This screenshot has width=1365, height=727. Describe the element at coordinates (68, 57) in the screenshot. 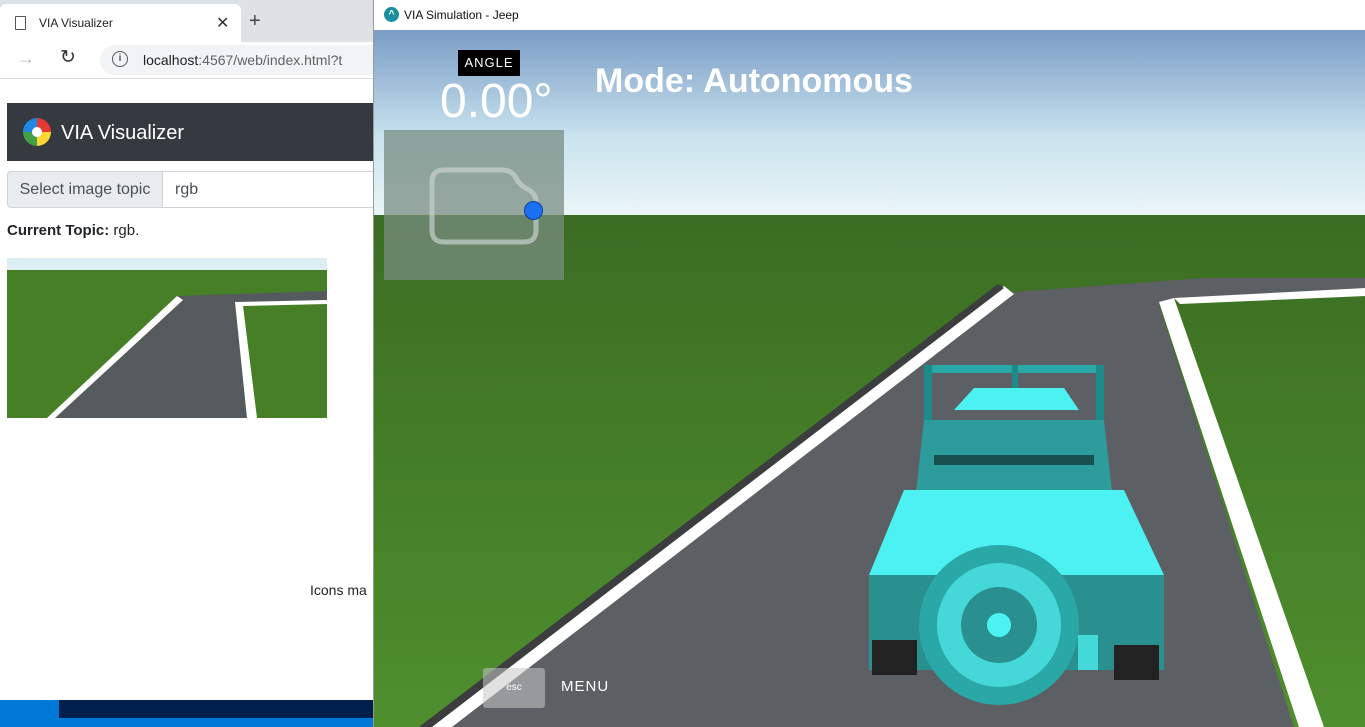

I see `reload-icon: ↻` at that location.